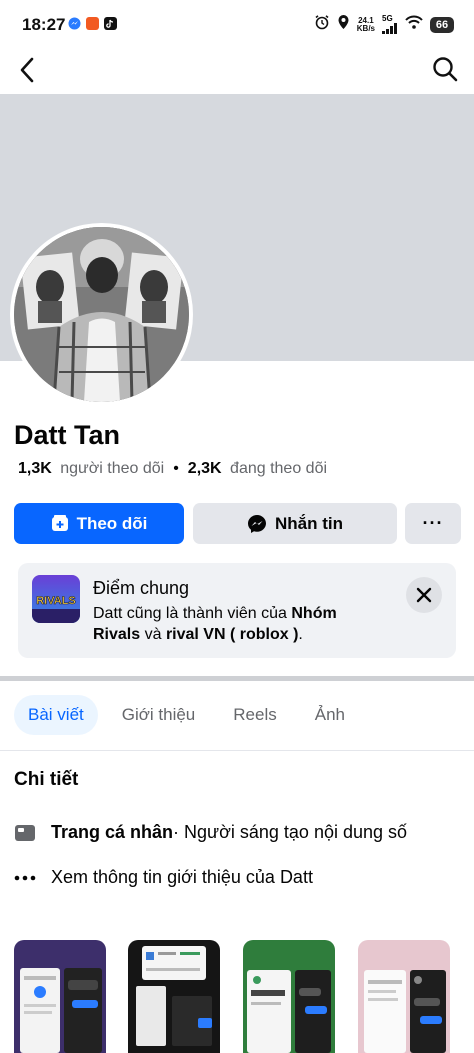 This screenshot has height=1053, width=474. What do you see at coordinates (44, 24) in the screenshot?
I see `status-time: 18:27` at bounding box center [44, 24].